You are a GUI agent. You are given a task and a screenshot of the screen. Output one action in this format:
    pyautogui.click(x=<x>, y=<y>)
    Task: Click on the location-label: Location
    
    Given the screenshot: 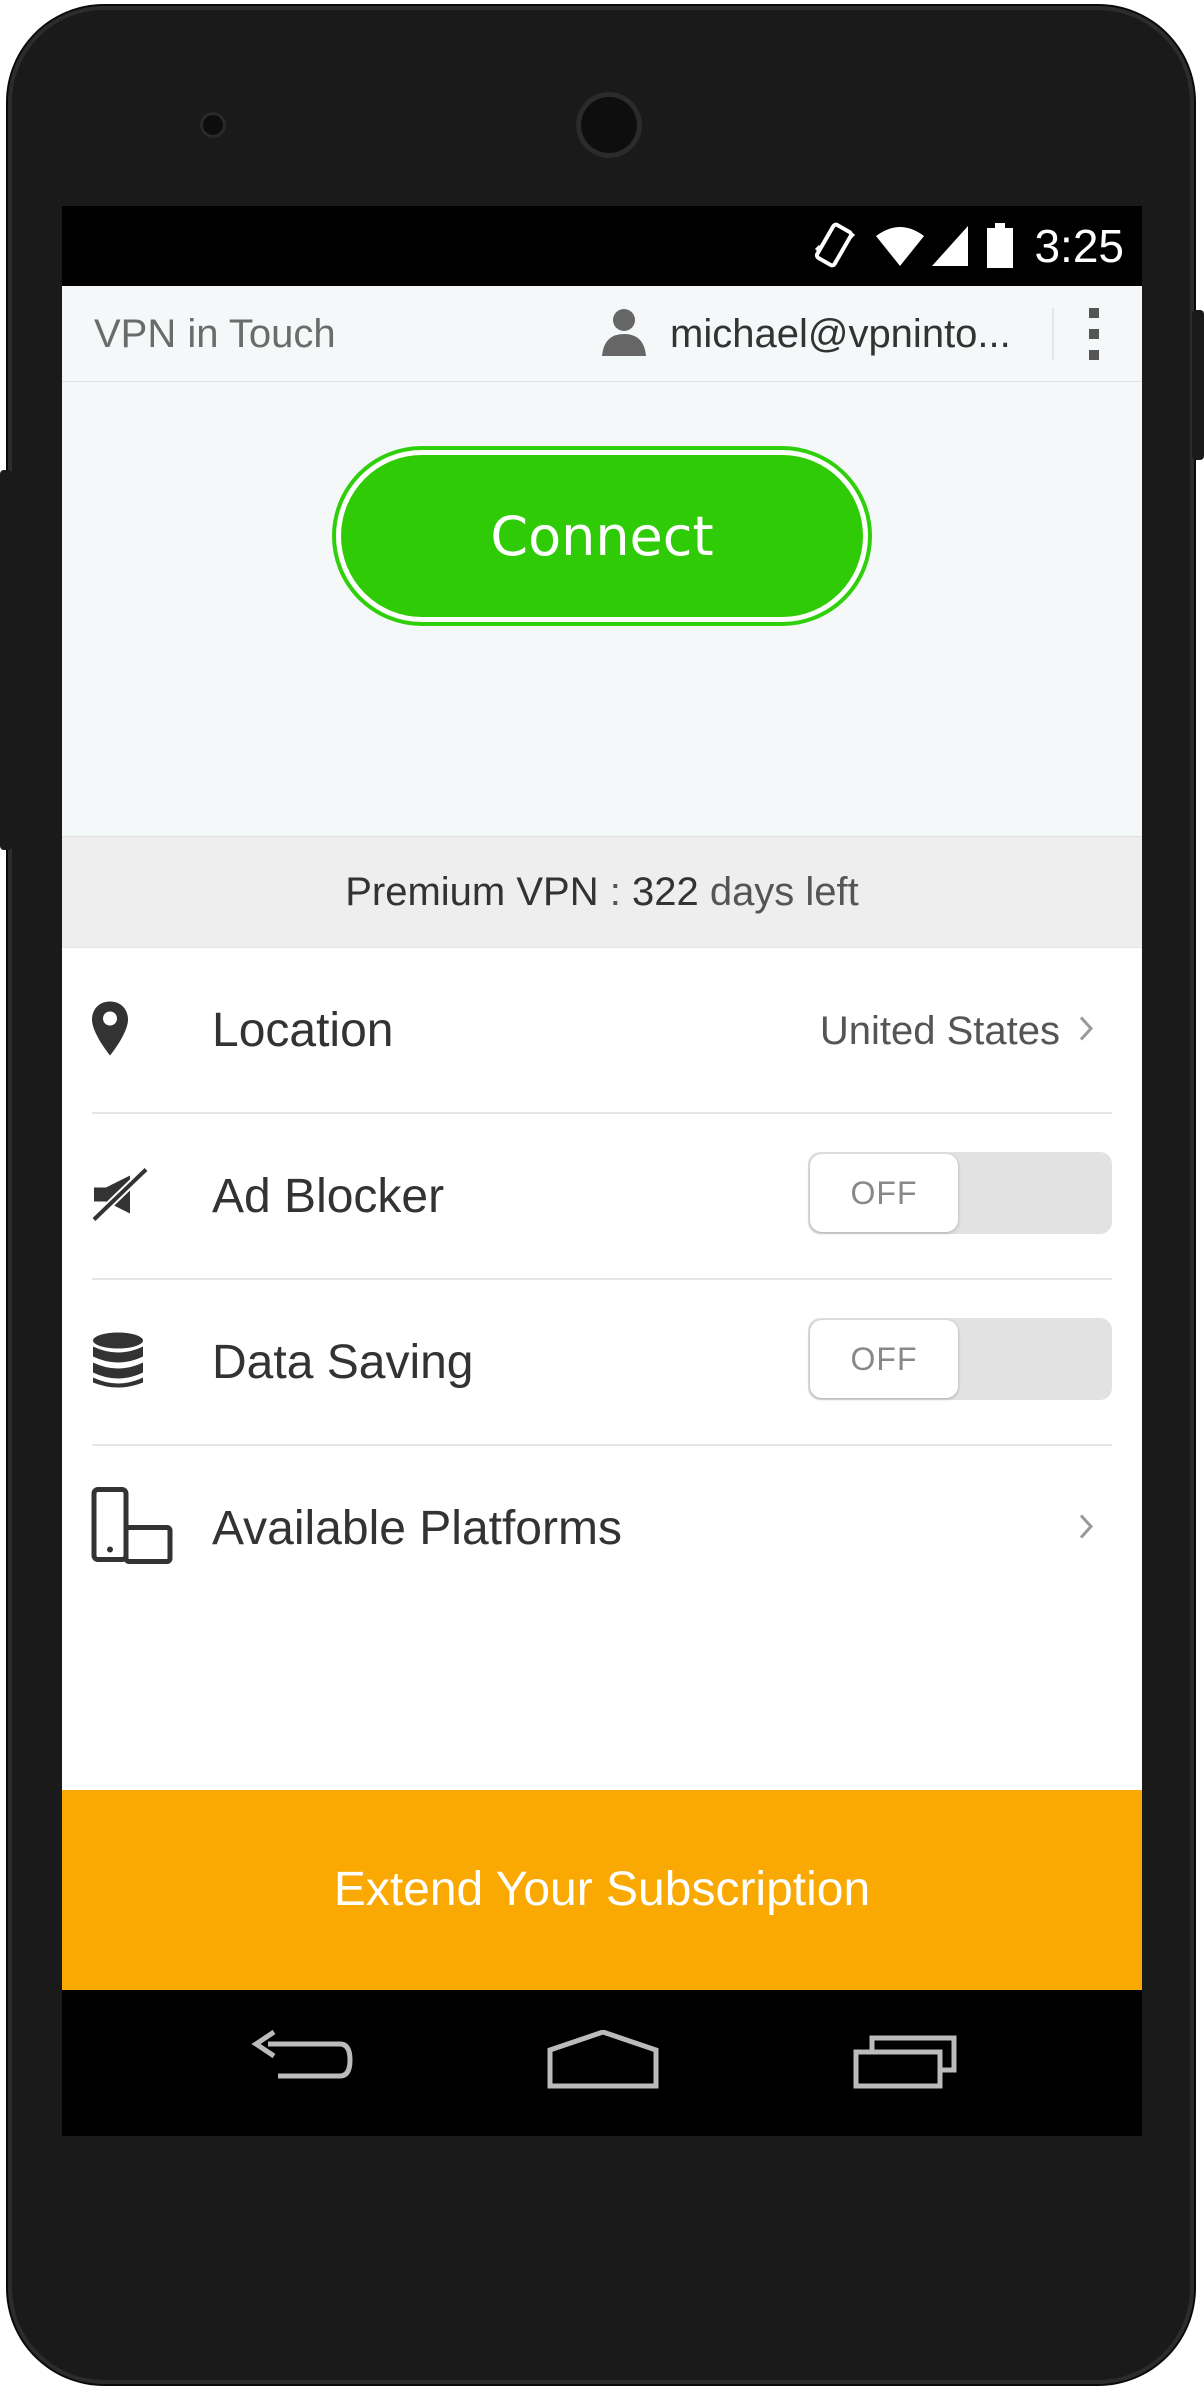 What is the action you would take?
    pyautogui.click(x=303, y=1030)
    